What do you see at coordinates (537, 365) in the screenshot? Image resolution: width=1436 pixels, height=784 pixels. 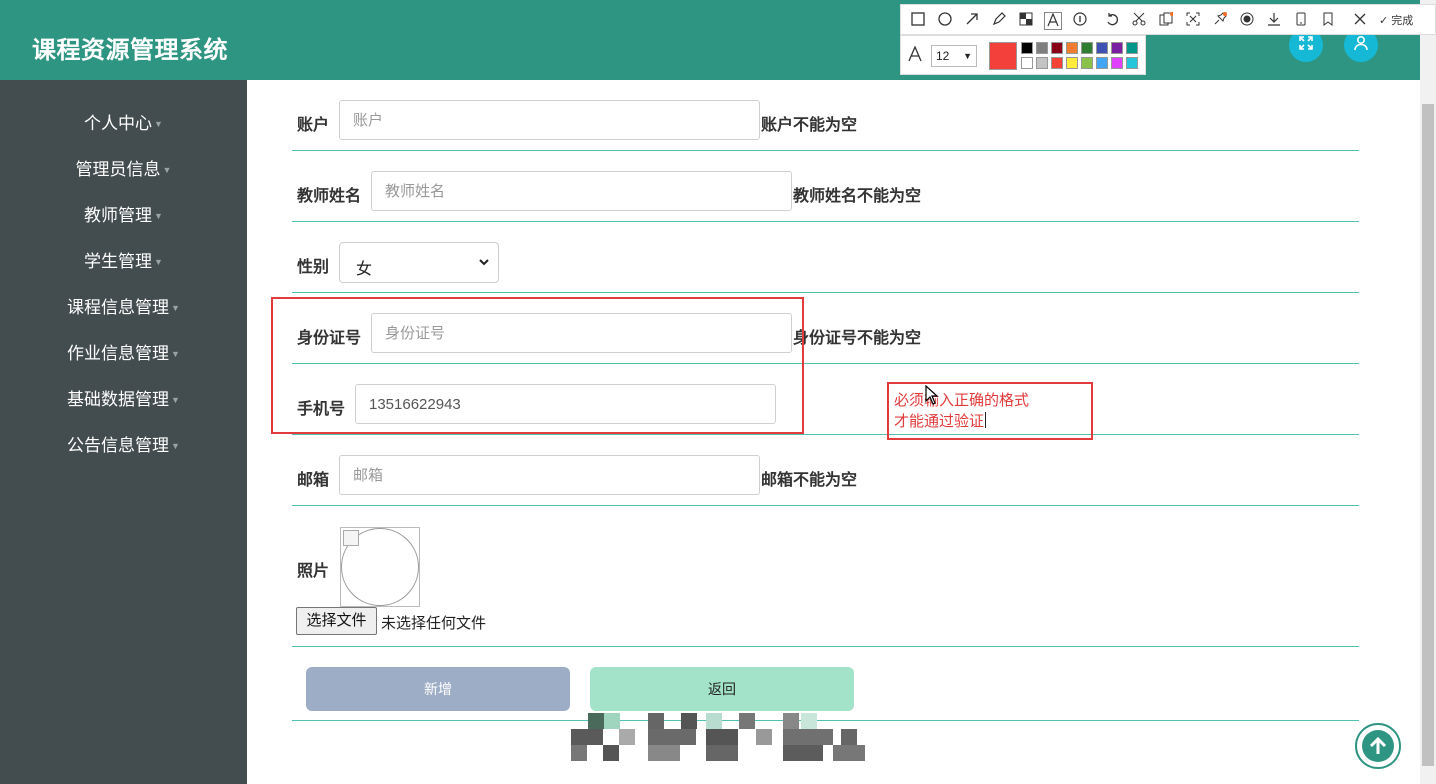 I see `annotation-rectangle` at bounding box center [537, 365].